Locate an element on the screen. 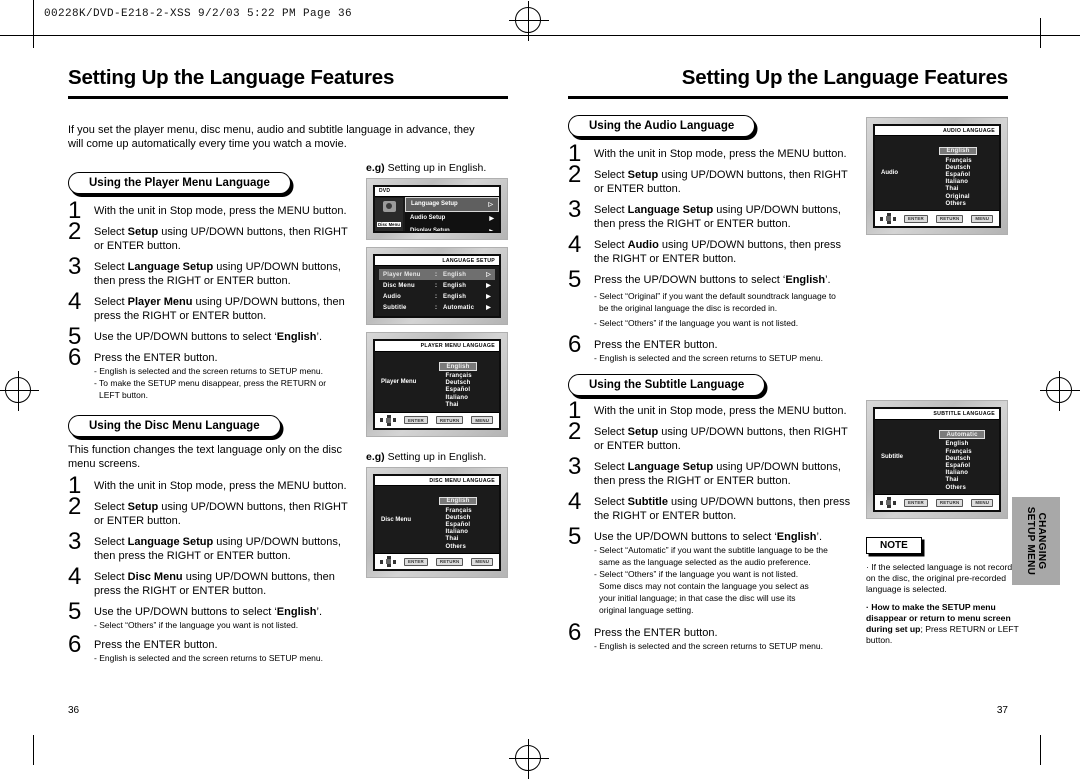 This screenshot has width=1080, height=779. crop-tick-bottomleft is located at coordinates (33, 750).